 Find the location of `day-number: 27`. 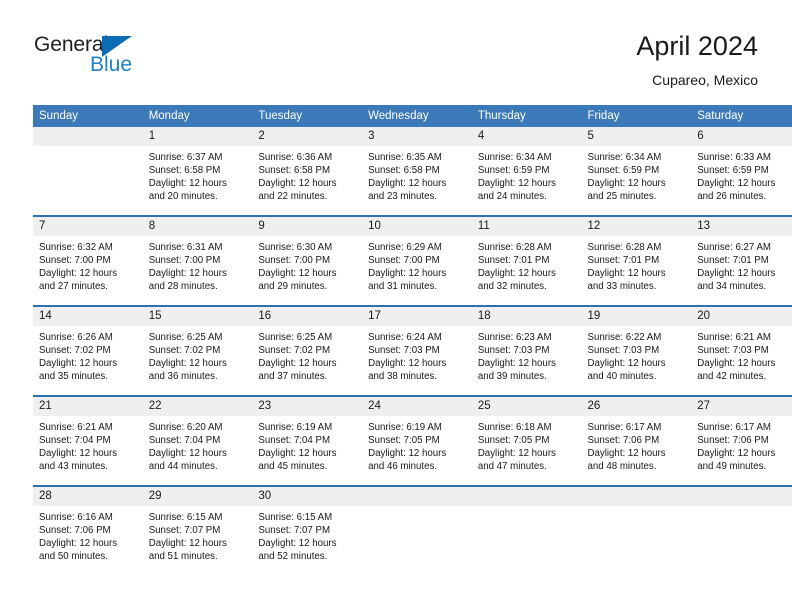

day-number: 27 is located at coordinates (741, 406).